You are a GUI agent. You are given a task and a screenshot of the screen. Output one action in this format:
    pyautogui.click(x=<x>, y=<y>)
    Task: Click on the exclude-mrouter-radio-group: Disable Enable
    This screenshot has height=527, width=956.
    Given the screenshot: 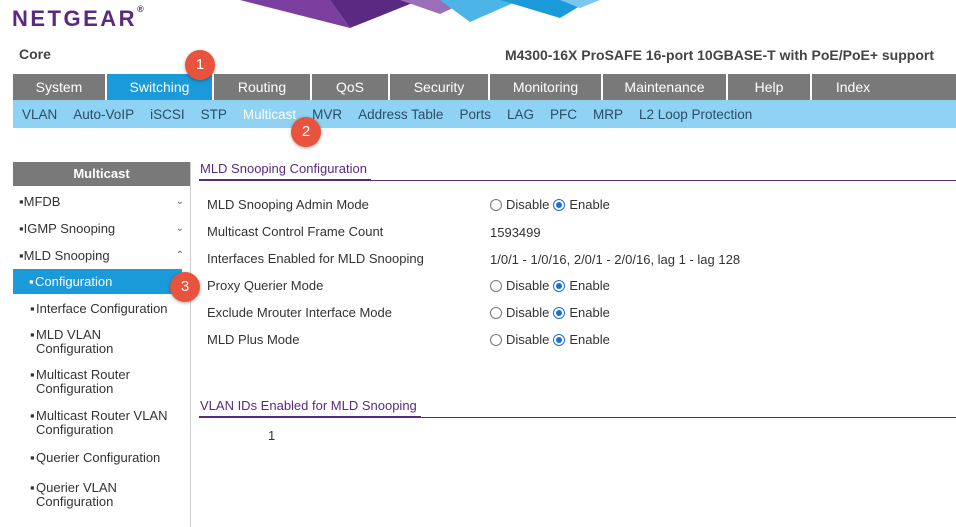 What is the action you would take?
    pyautogui.click(x=552, y=312)
    